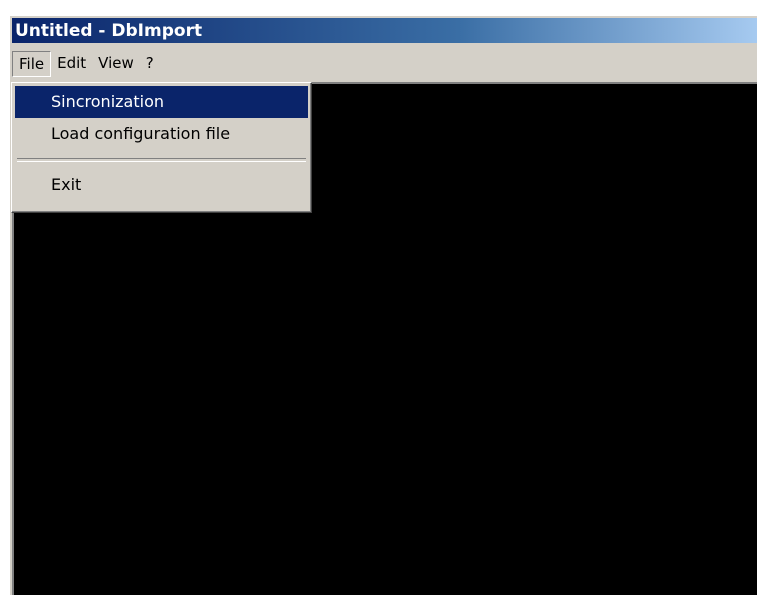 The image size is (757, 595). Describe the element at coordinates (161, 160) in the screenshot. I see `menu-separator` at that location.